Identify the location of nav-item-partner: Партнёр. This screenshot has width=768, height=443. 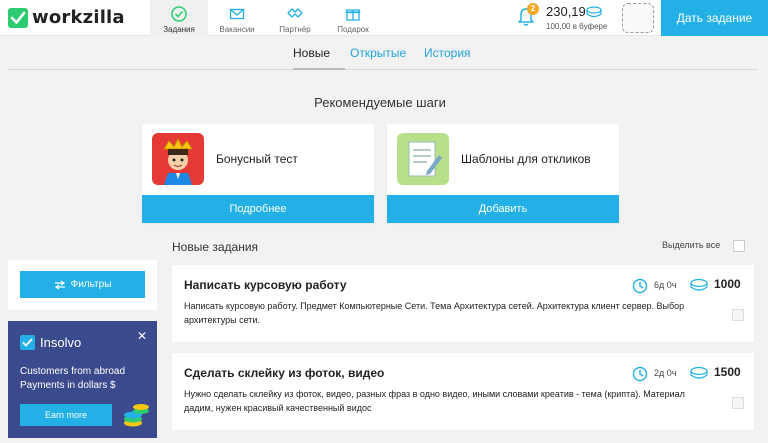
(295, 18).